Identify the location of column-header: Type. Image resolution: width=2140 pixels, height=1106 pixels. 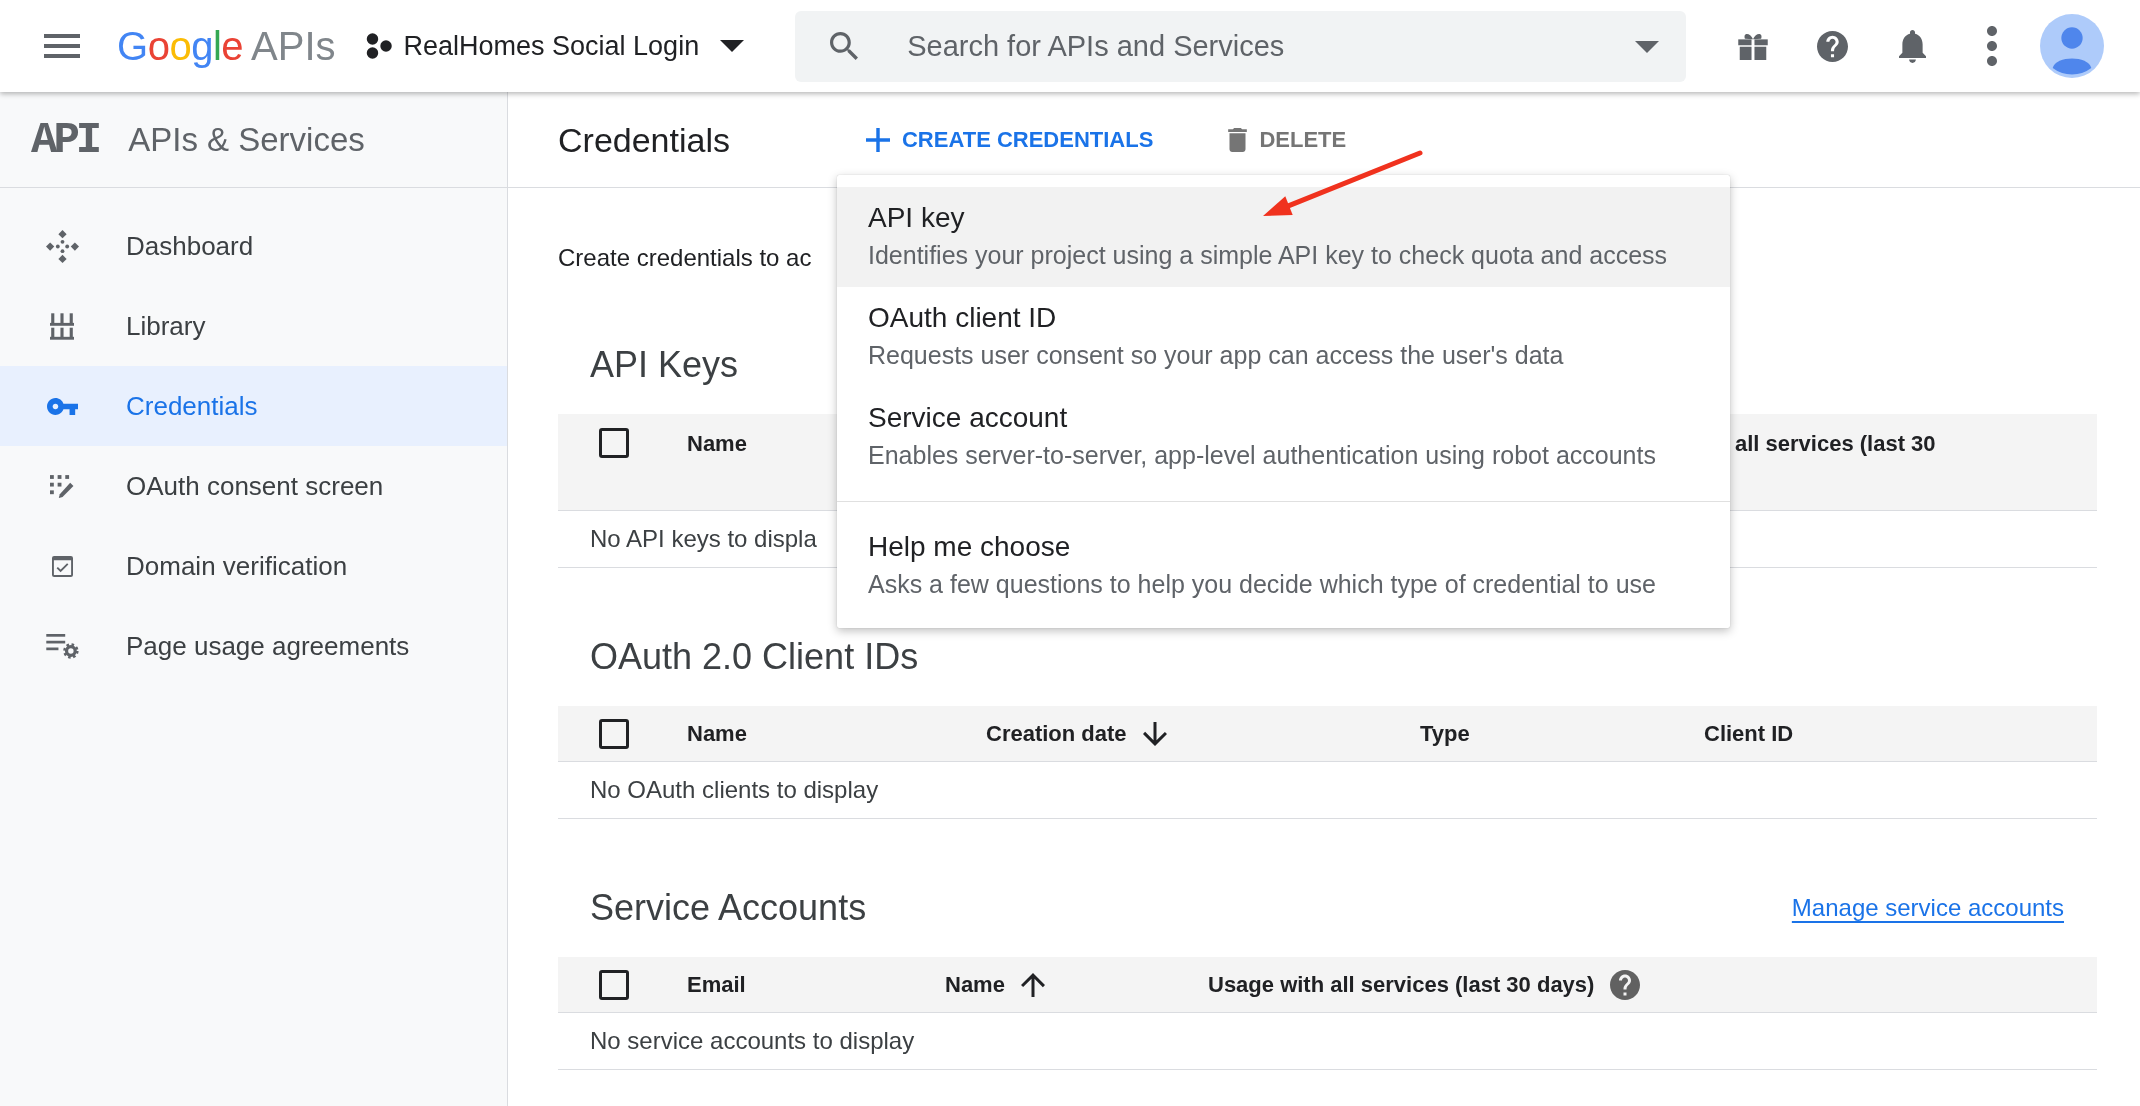
(1445, 733).